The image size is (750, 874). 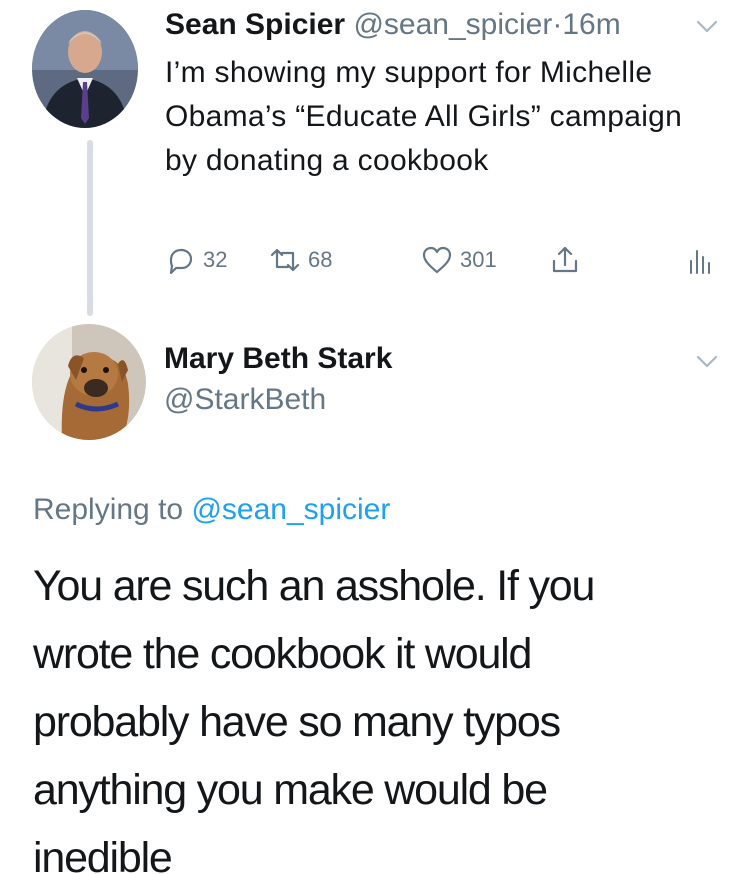 I want to click on reply-count: 32, so click(x=215, y=259).